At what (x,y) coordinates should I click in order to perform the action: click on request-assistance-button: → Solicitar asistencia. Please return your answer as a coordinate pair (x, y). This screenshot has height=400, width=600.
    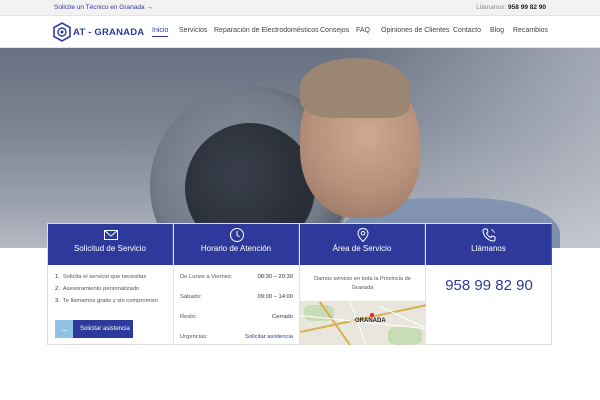
    Looking at the image, I should click on (94, 329).